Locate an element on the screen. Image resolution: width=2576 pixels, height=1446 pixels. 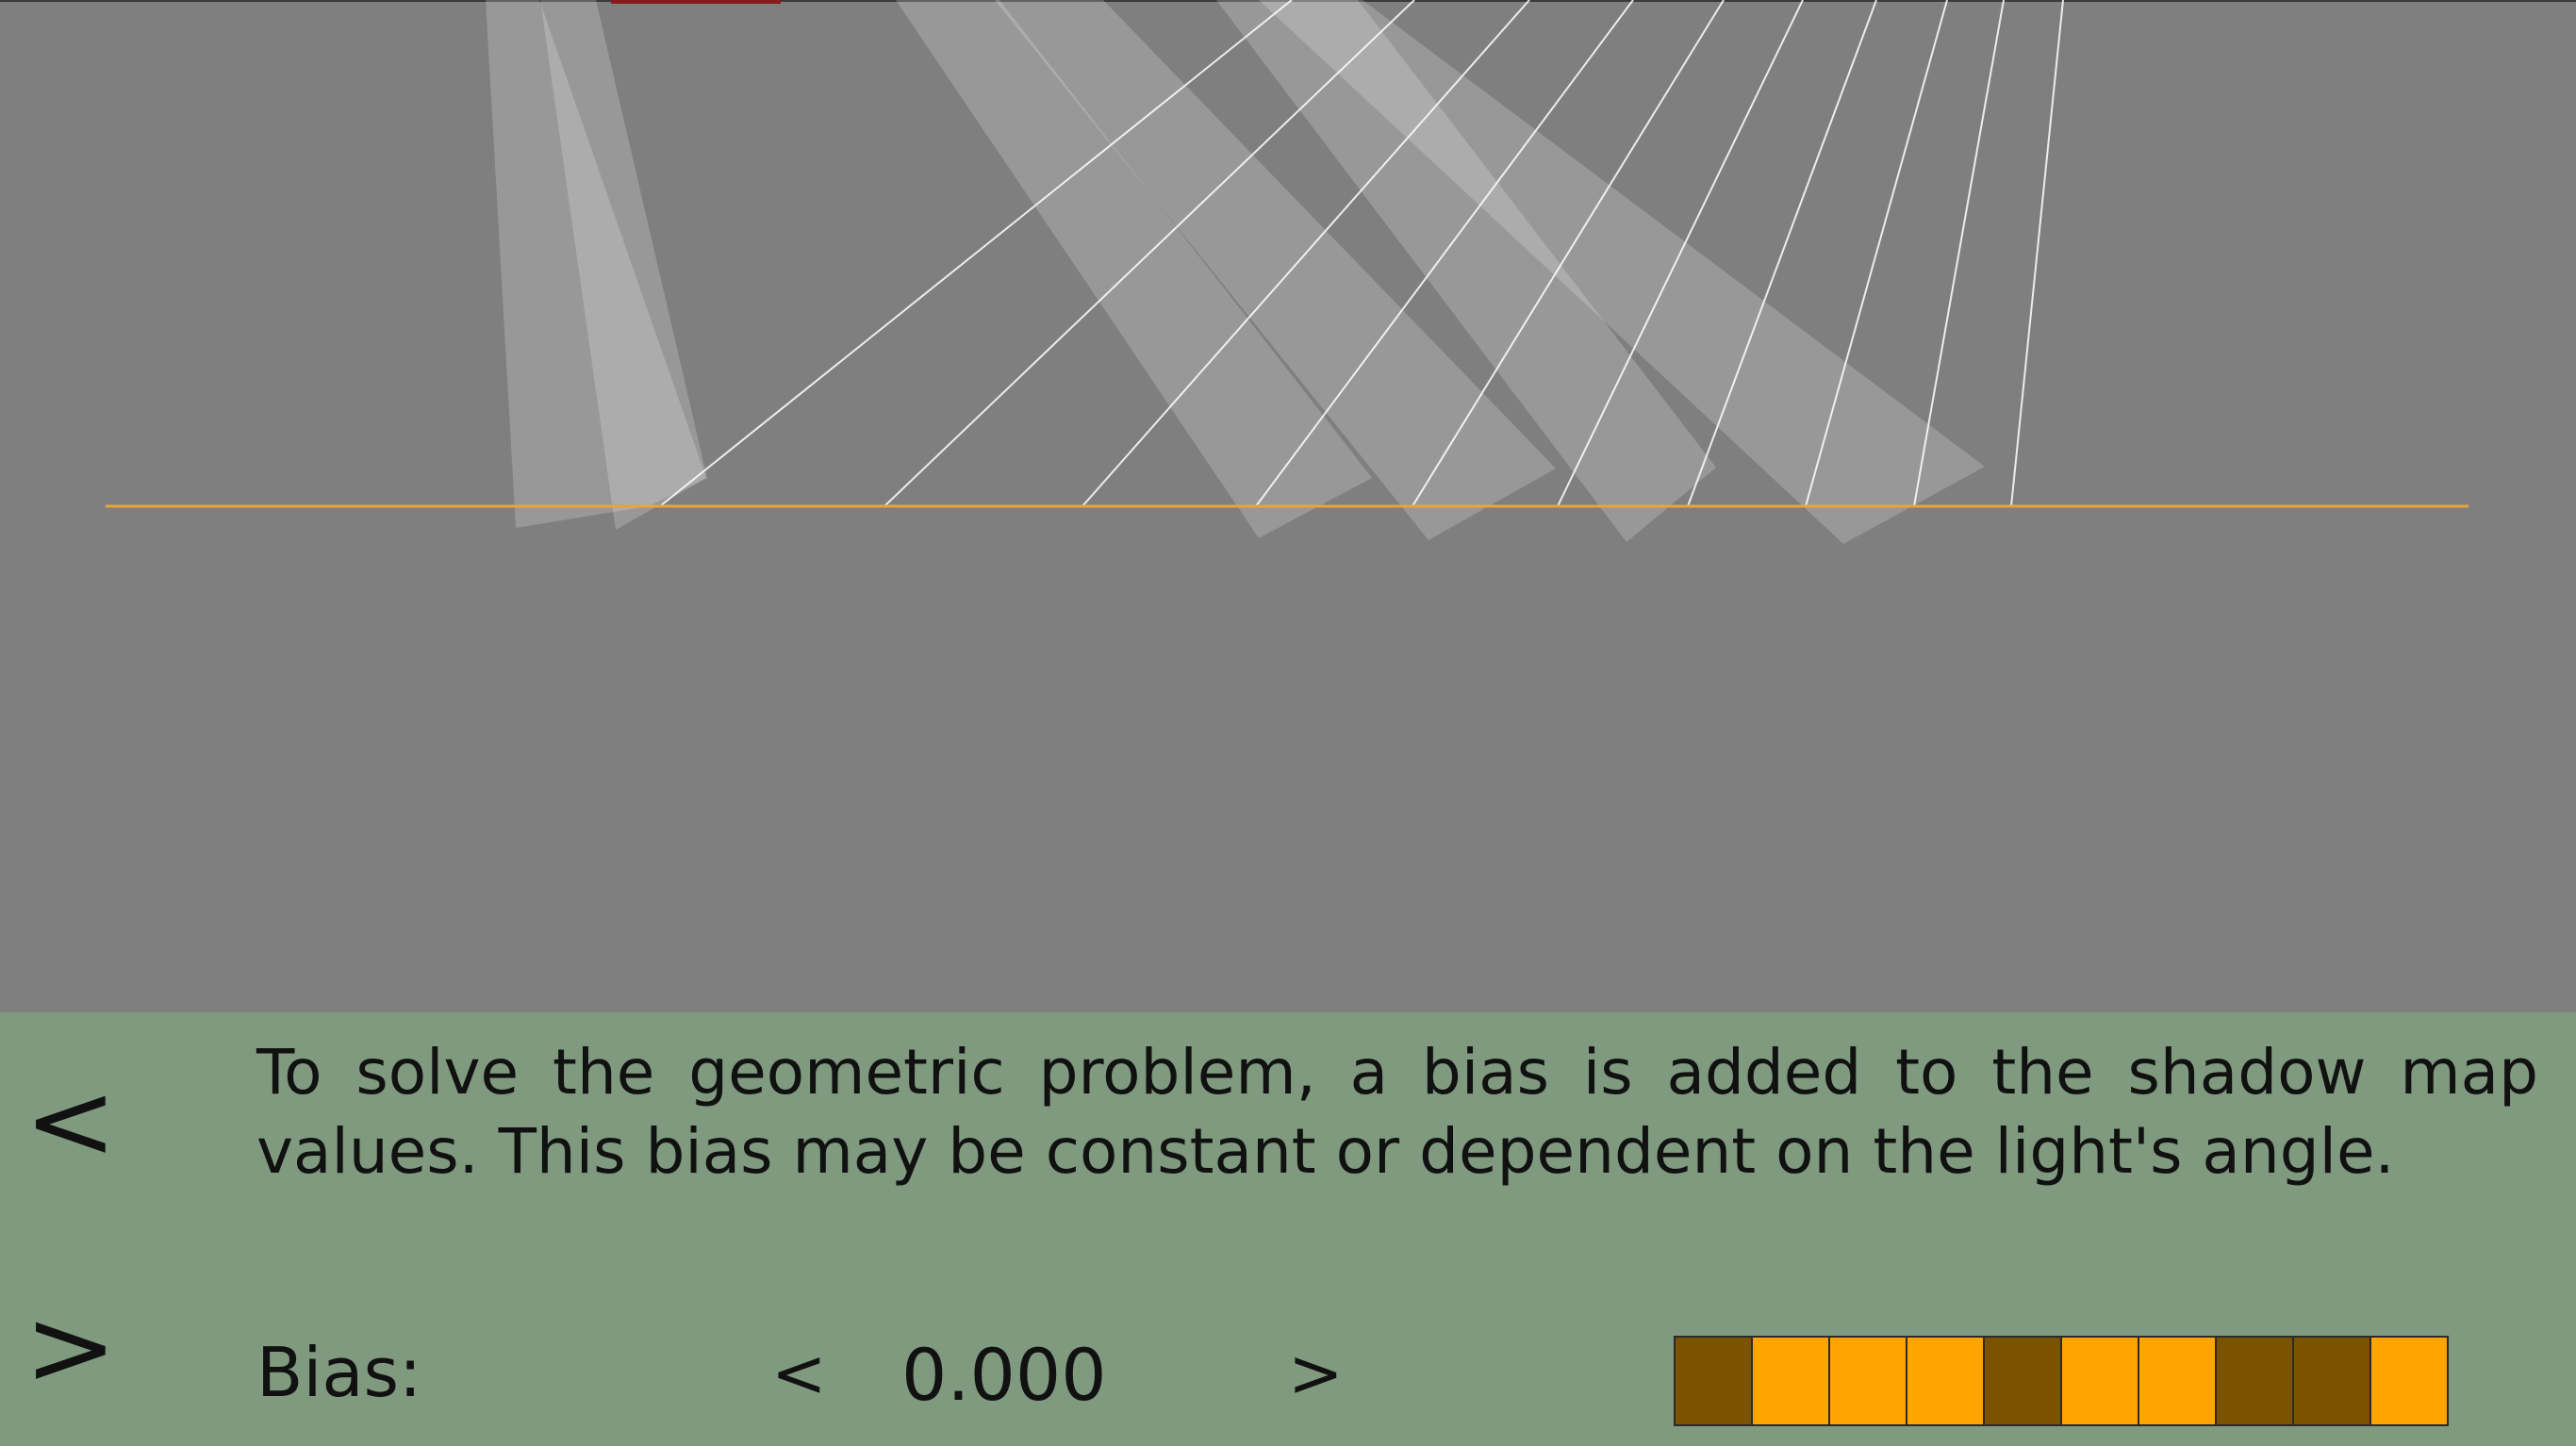
bias-increment-button: > is located at coordinates (1316, 1373).